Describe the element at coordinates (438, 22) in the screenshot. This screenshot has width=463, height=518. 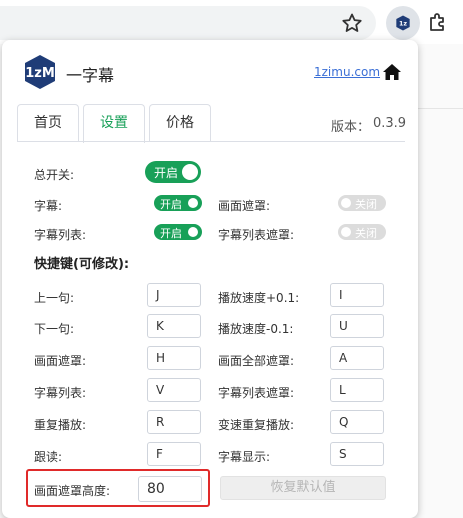
I see `extensions-puzzle-icon` at that location.